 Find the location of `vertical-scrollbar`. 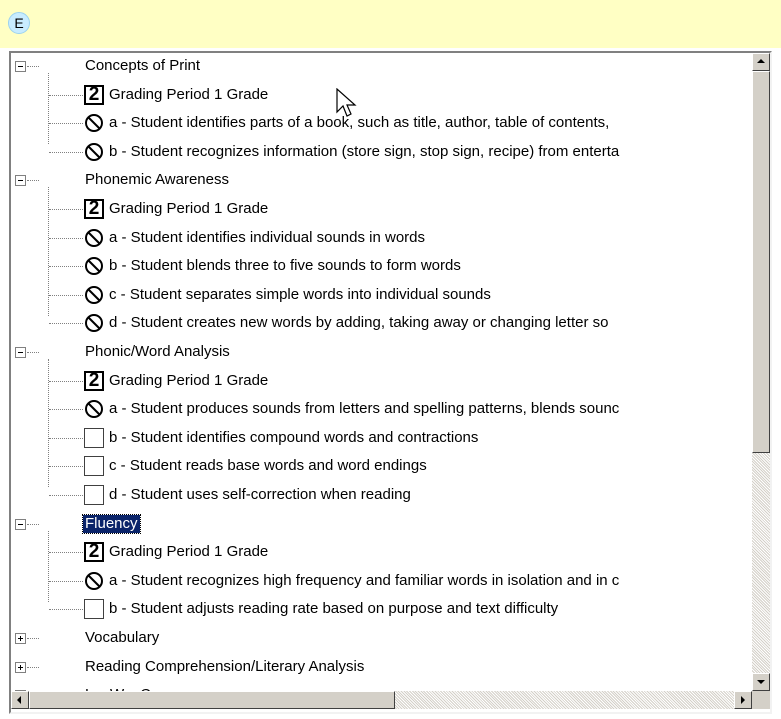

vertical-scrollbar is located at coordinates (761, 372).